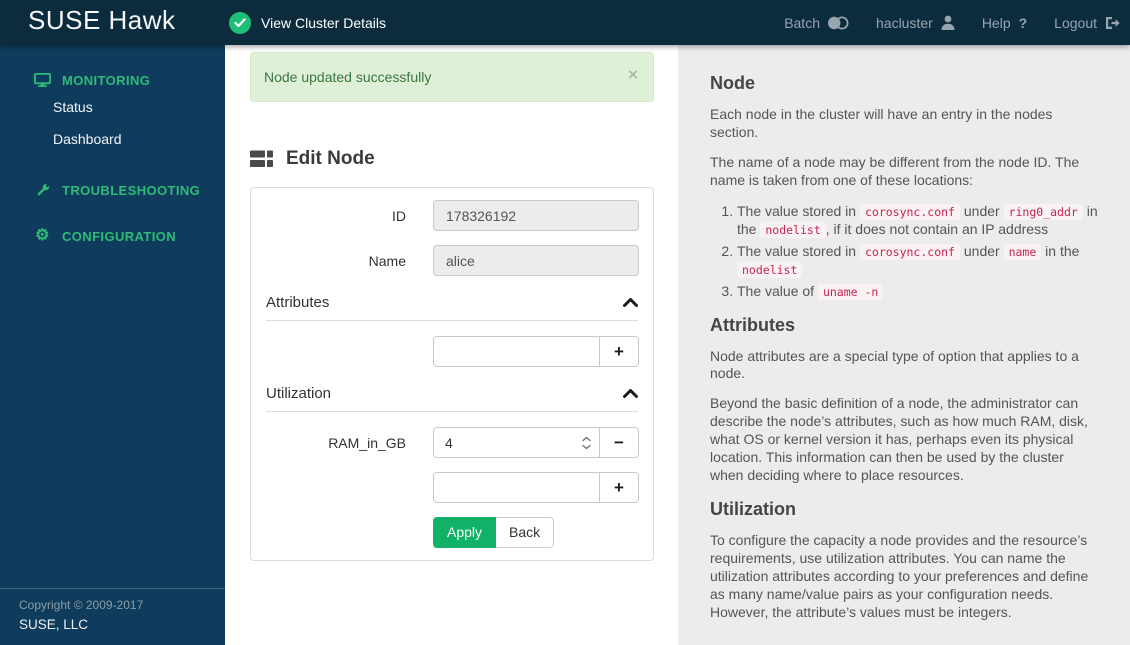  Describe the element at coordinates (330, 158) in the screenshot. I see `page-title-text: Edit Node` at that location.